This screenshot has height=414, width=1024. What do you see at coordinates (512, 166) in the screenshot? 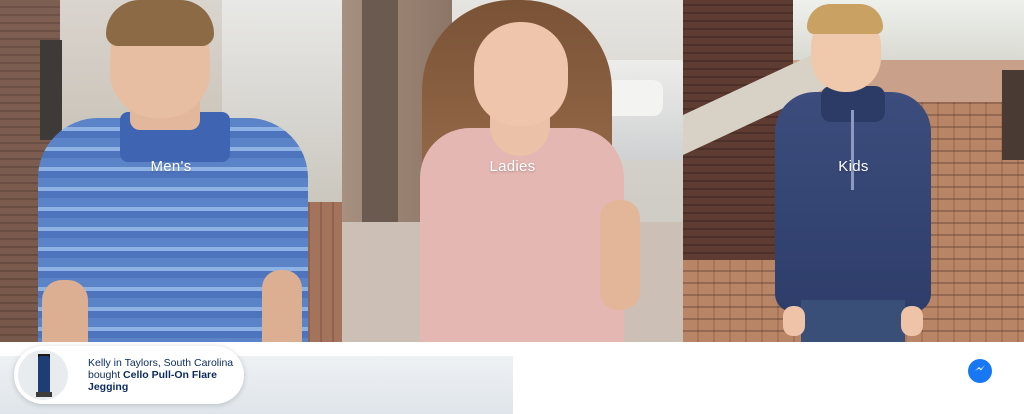
I see `category-label-ladies: Ladies` at bounding box center [512, 166].